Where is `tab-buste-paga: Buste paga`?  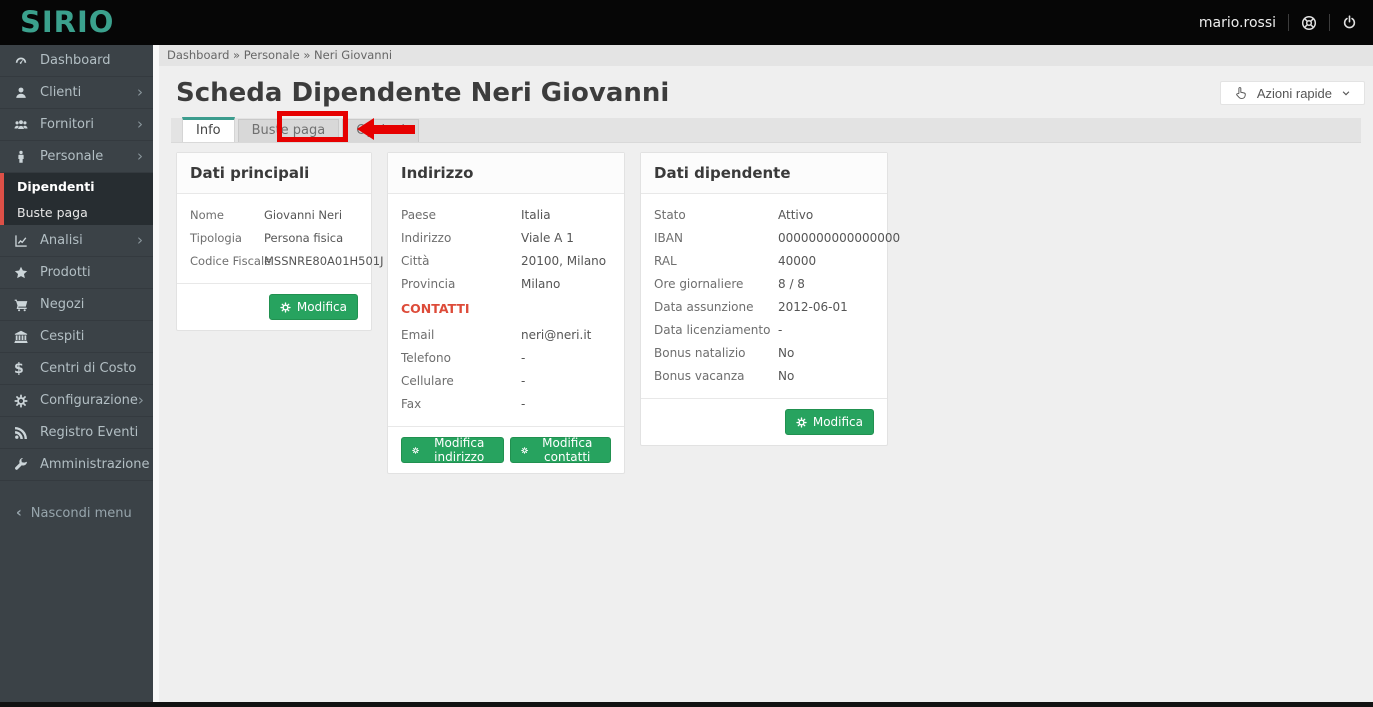
tab-buste-paga: Buste paga is located at coordinates (288, 130).